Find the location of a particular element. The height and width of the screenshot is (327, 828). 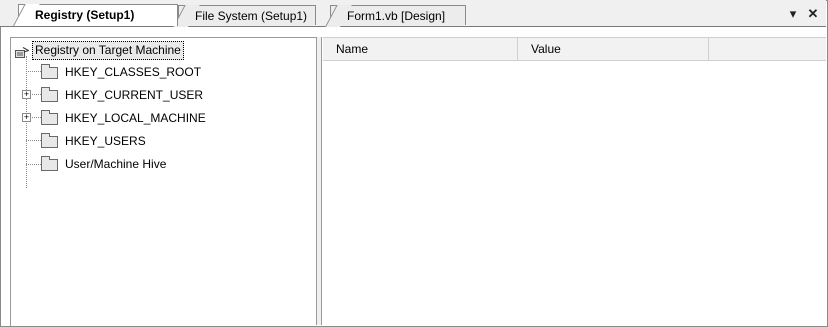

tab-registry: Registry (Setup1) is located at coordinates (95, 15).